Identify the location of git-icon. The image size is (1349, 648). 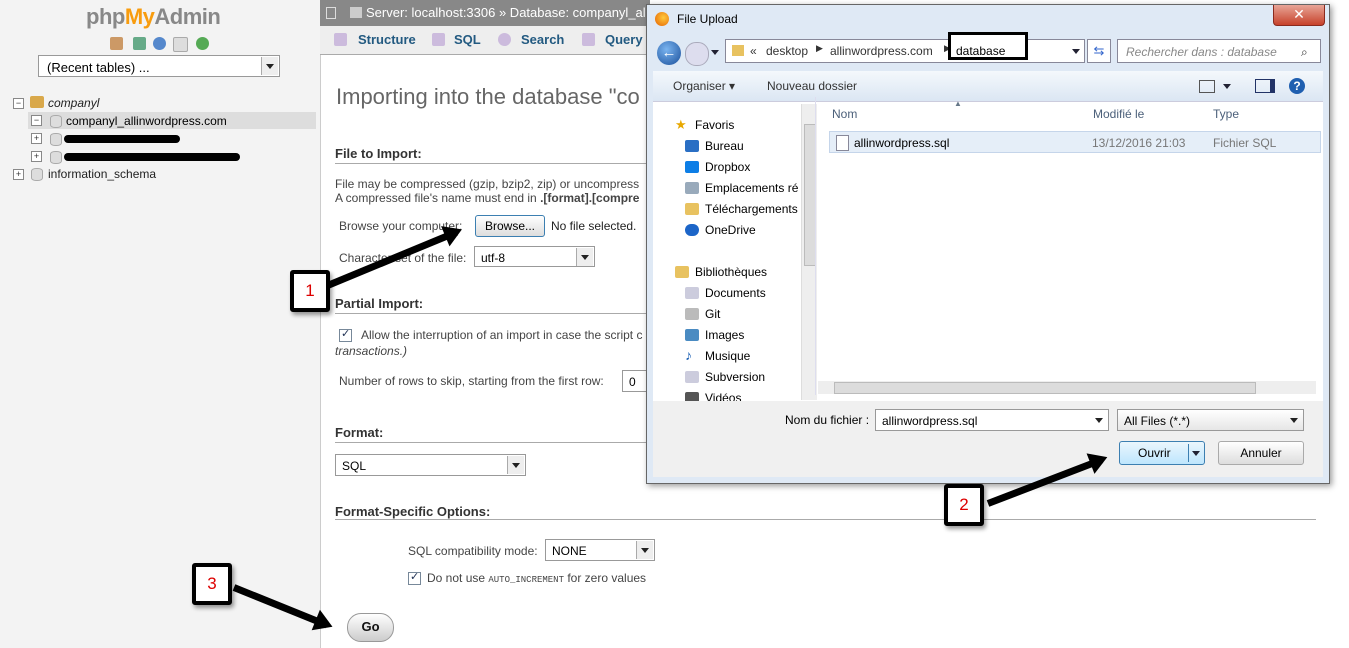
(692, 314).